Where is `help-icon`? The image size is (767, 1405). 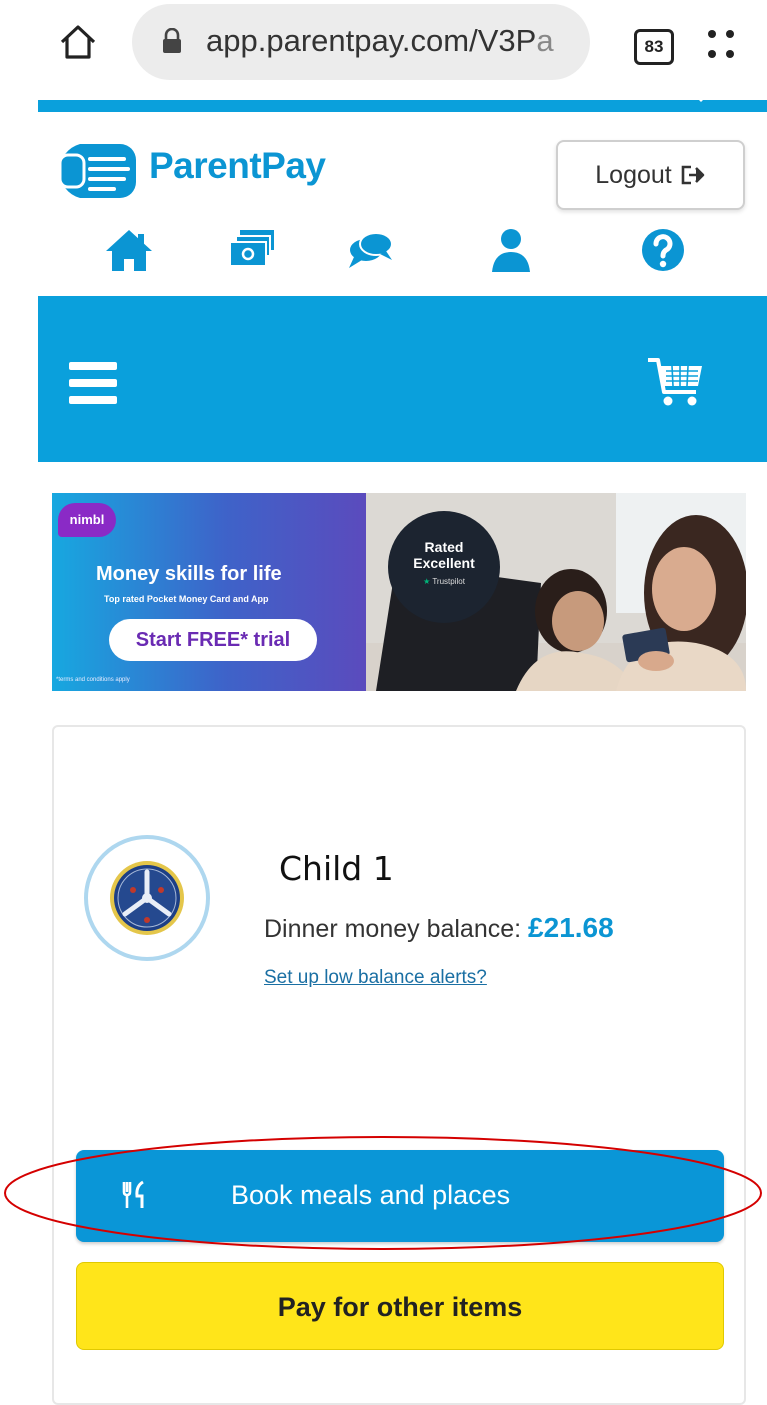 help-icon is located at coordinates (663, 250).